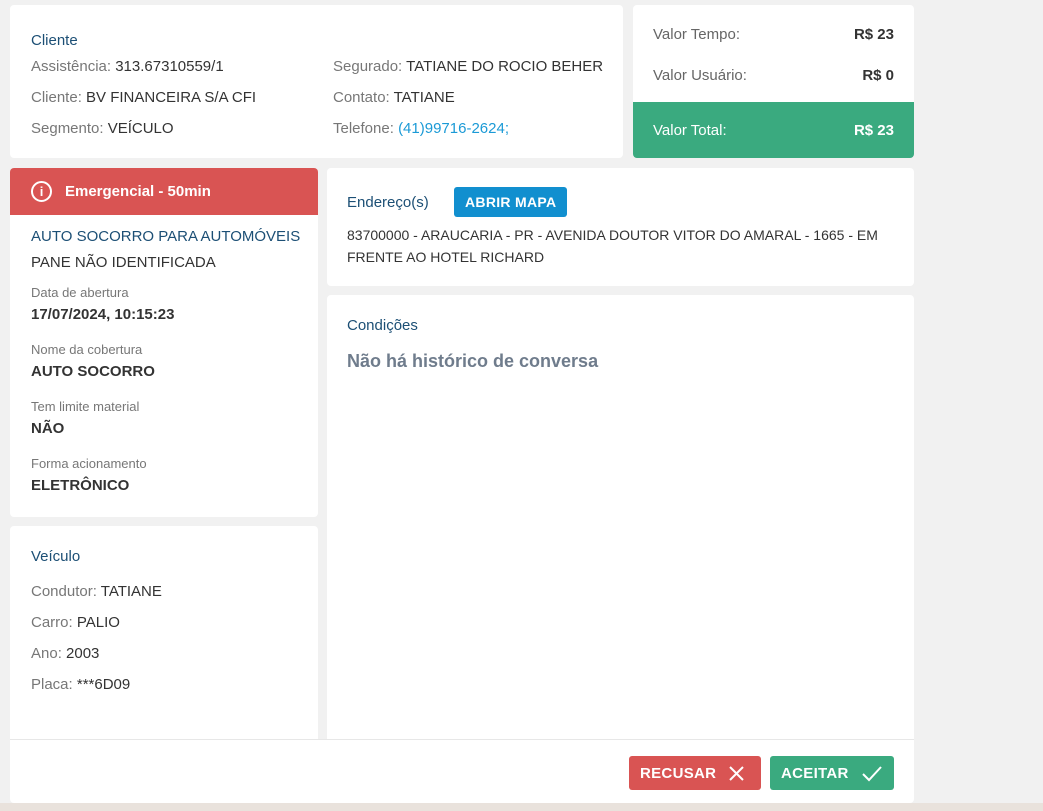 This screenshot has height=811, width=1043. Describe the element at coordinates (54, 40) in the screenshot. I see `cliente-title: Cliente` at that location.